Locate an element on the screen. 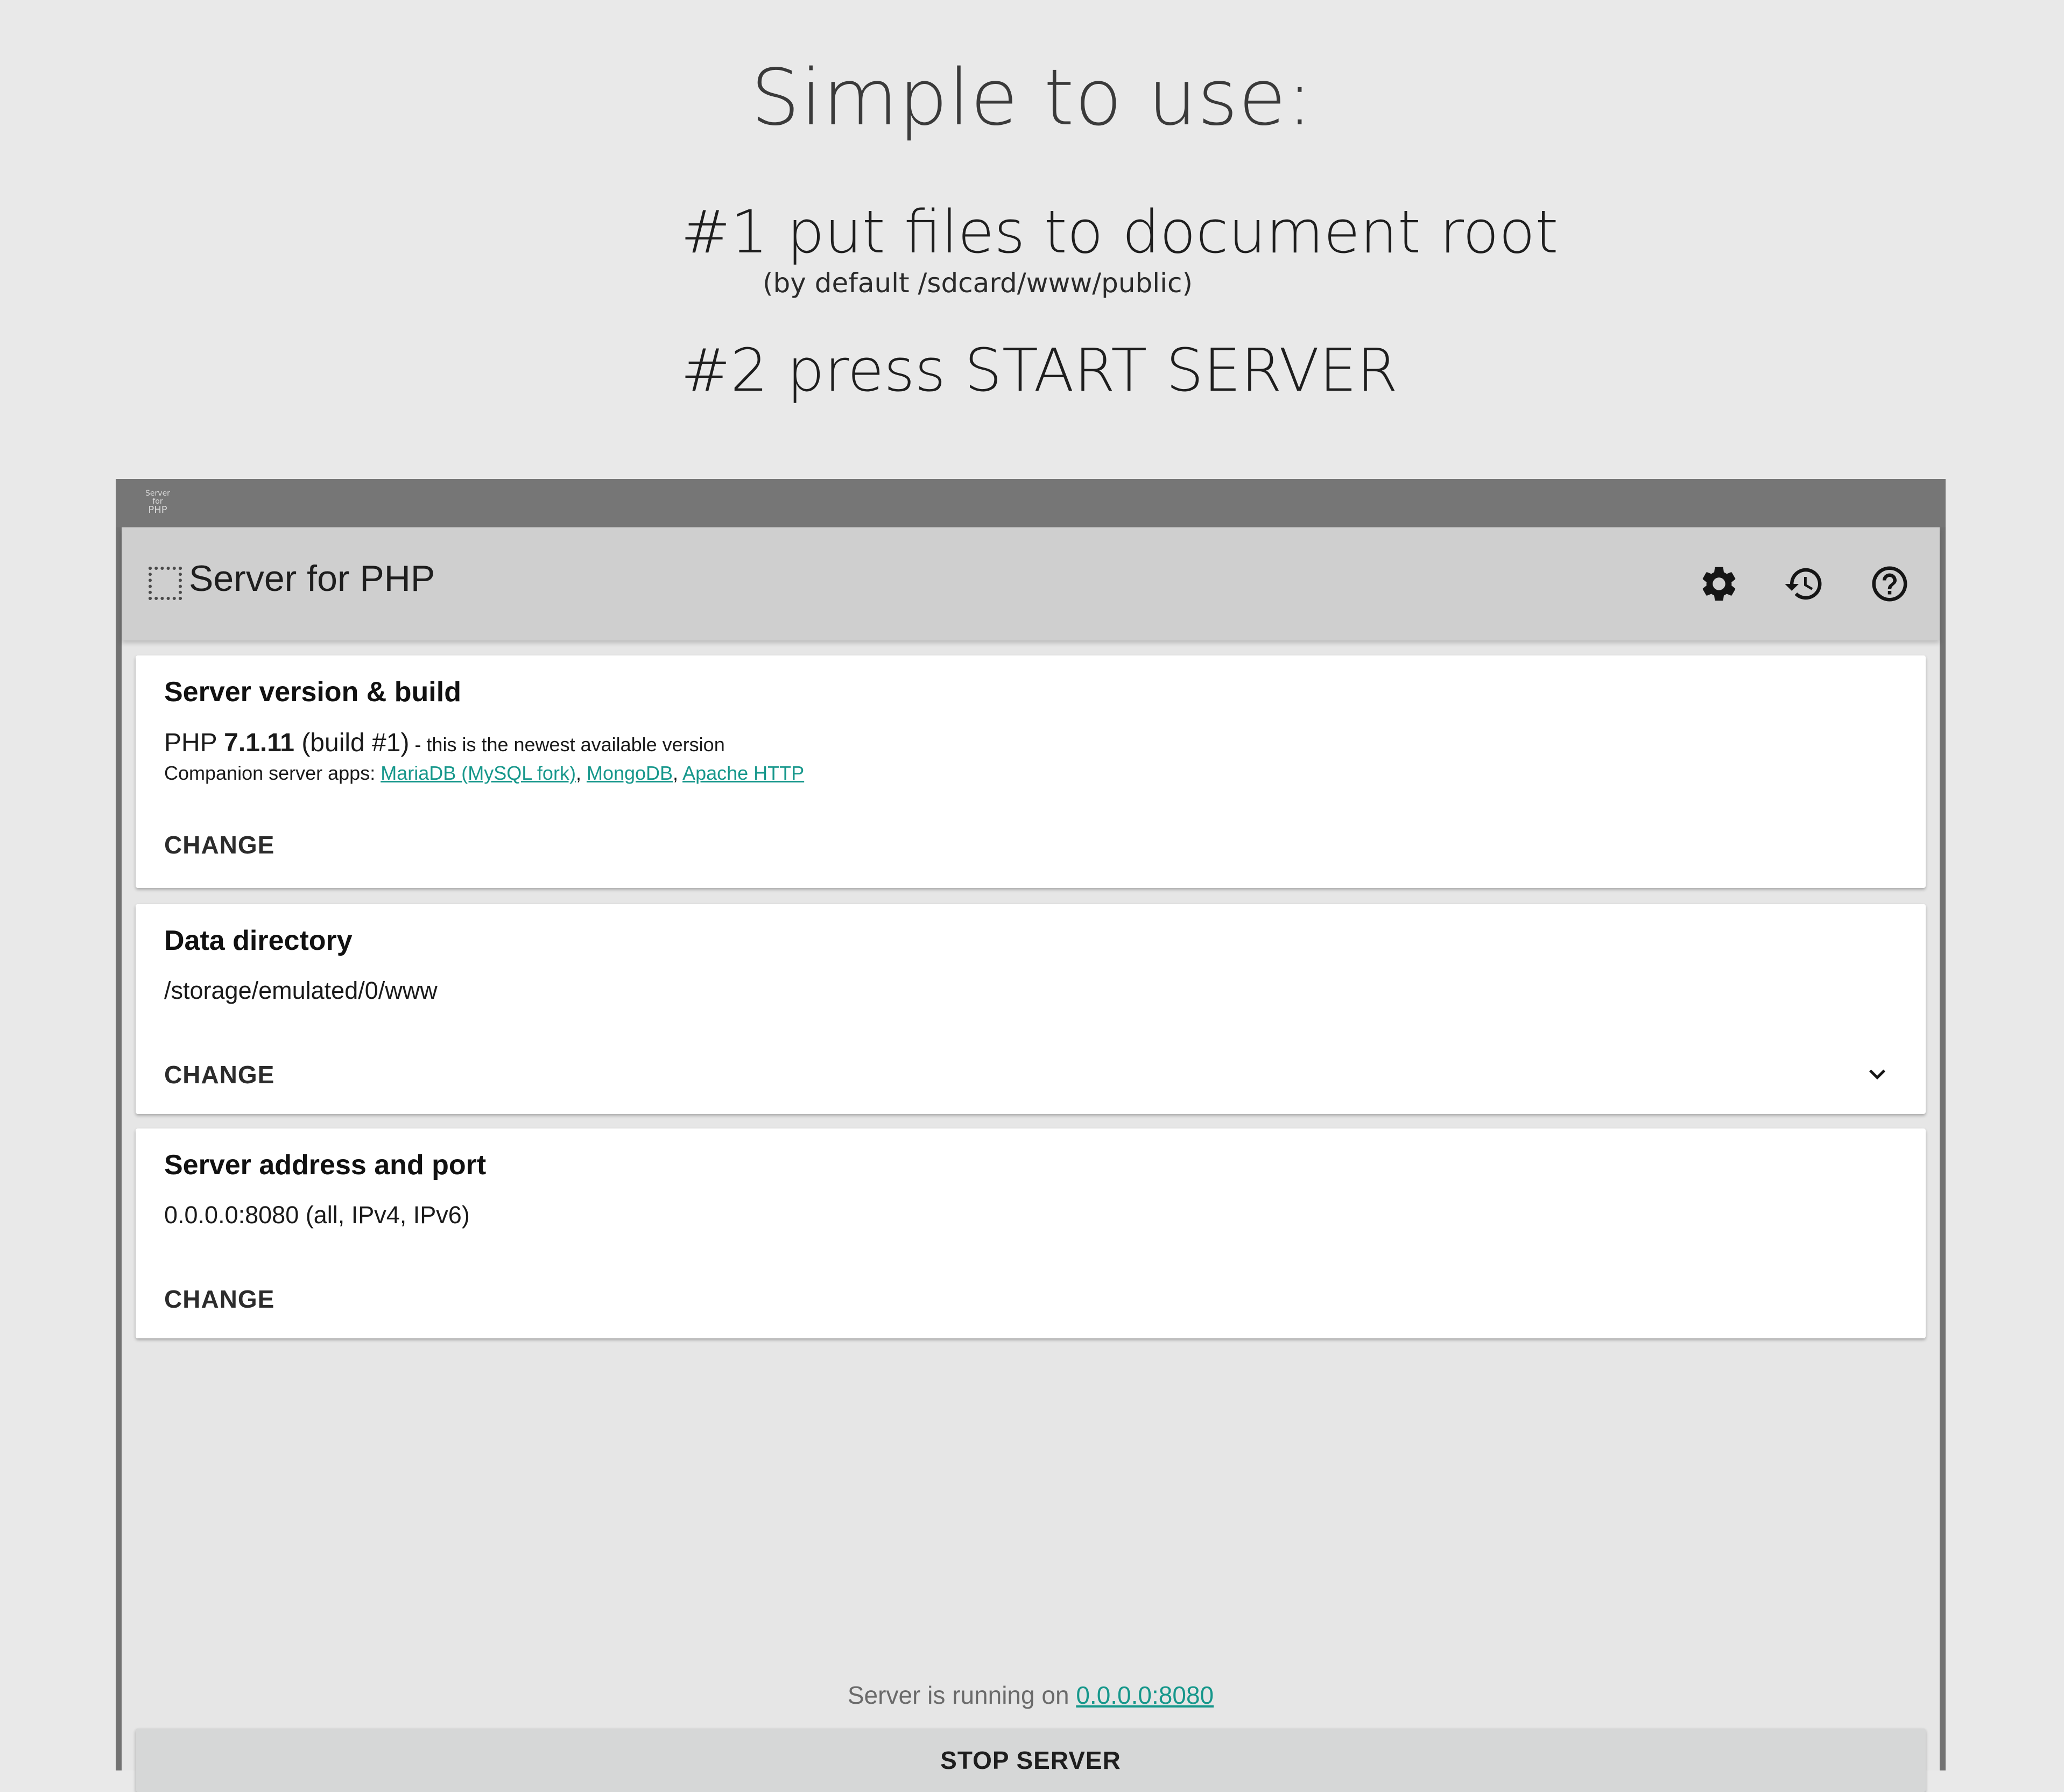  promo-step-1: #1 put files to document root is located at coordinates (1120, 231).